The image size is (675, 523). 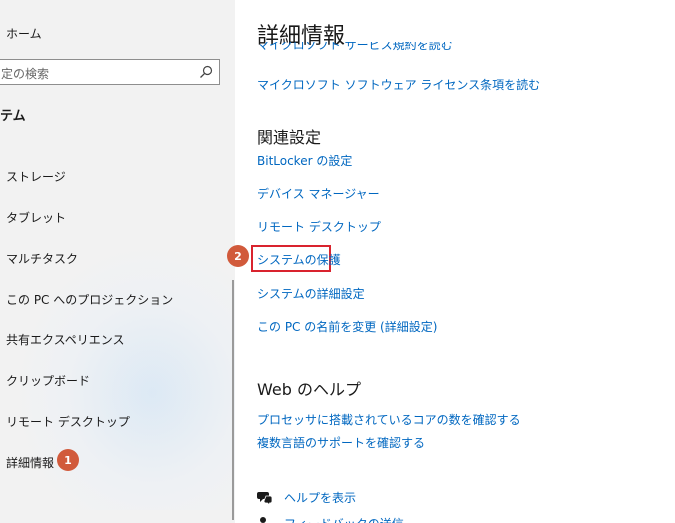 I want to click on sidebar-item-projection: この PC へのプロジェクション, so click(x=115, y=299).